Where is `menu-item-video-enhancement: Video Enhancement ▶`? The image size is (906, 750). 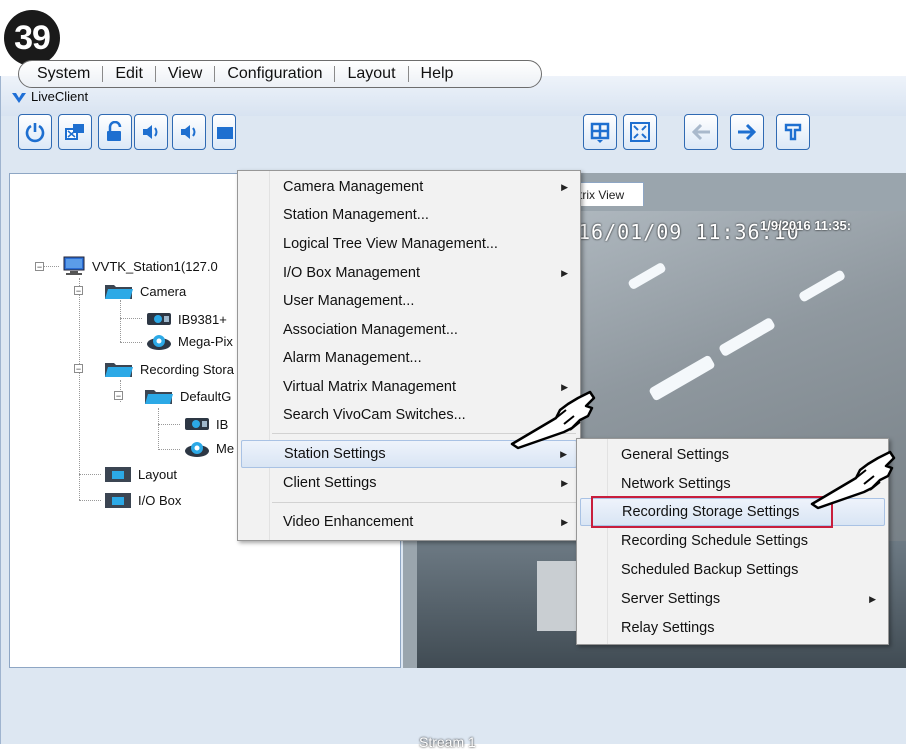 menu-item-video-enhancement: Video Enhancement ▶ is located at coordinates (409, 522).